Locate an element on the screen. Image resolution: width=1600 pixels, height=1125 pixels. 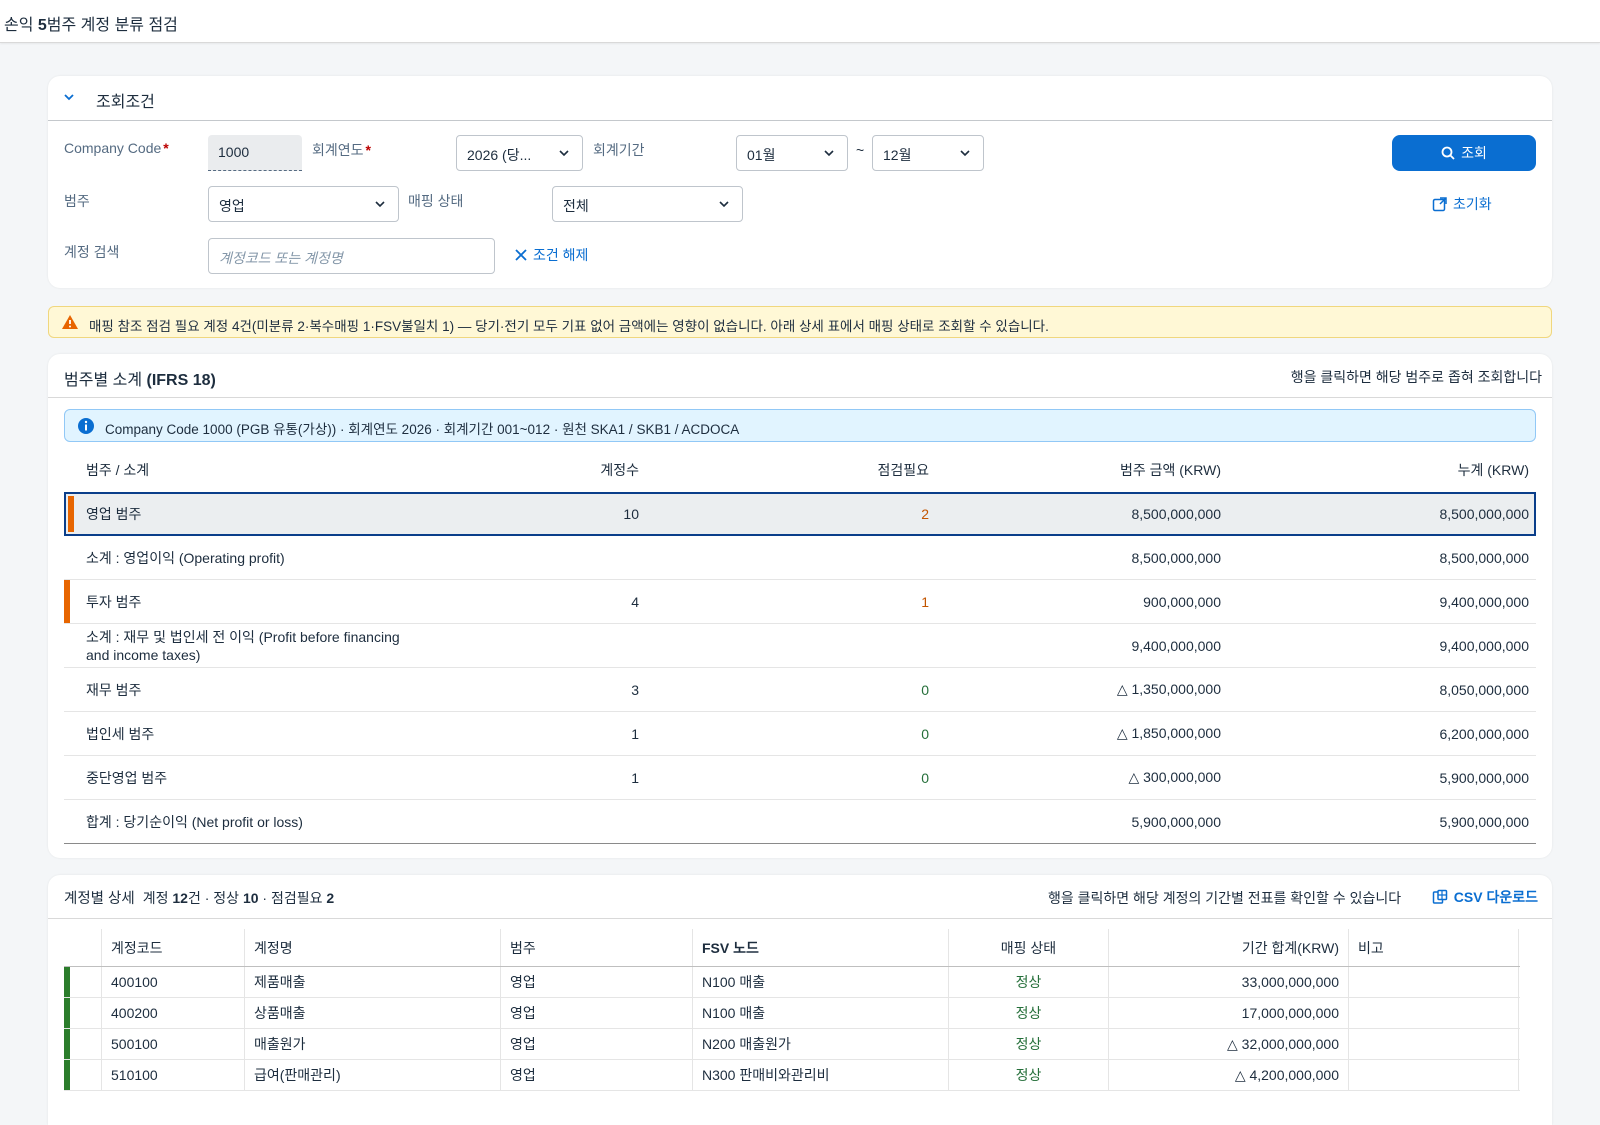
row-cumulative: 9,400,000,000 is located at coordinates (1484, 645).